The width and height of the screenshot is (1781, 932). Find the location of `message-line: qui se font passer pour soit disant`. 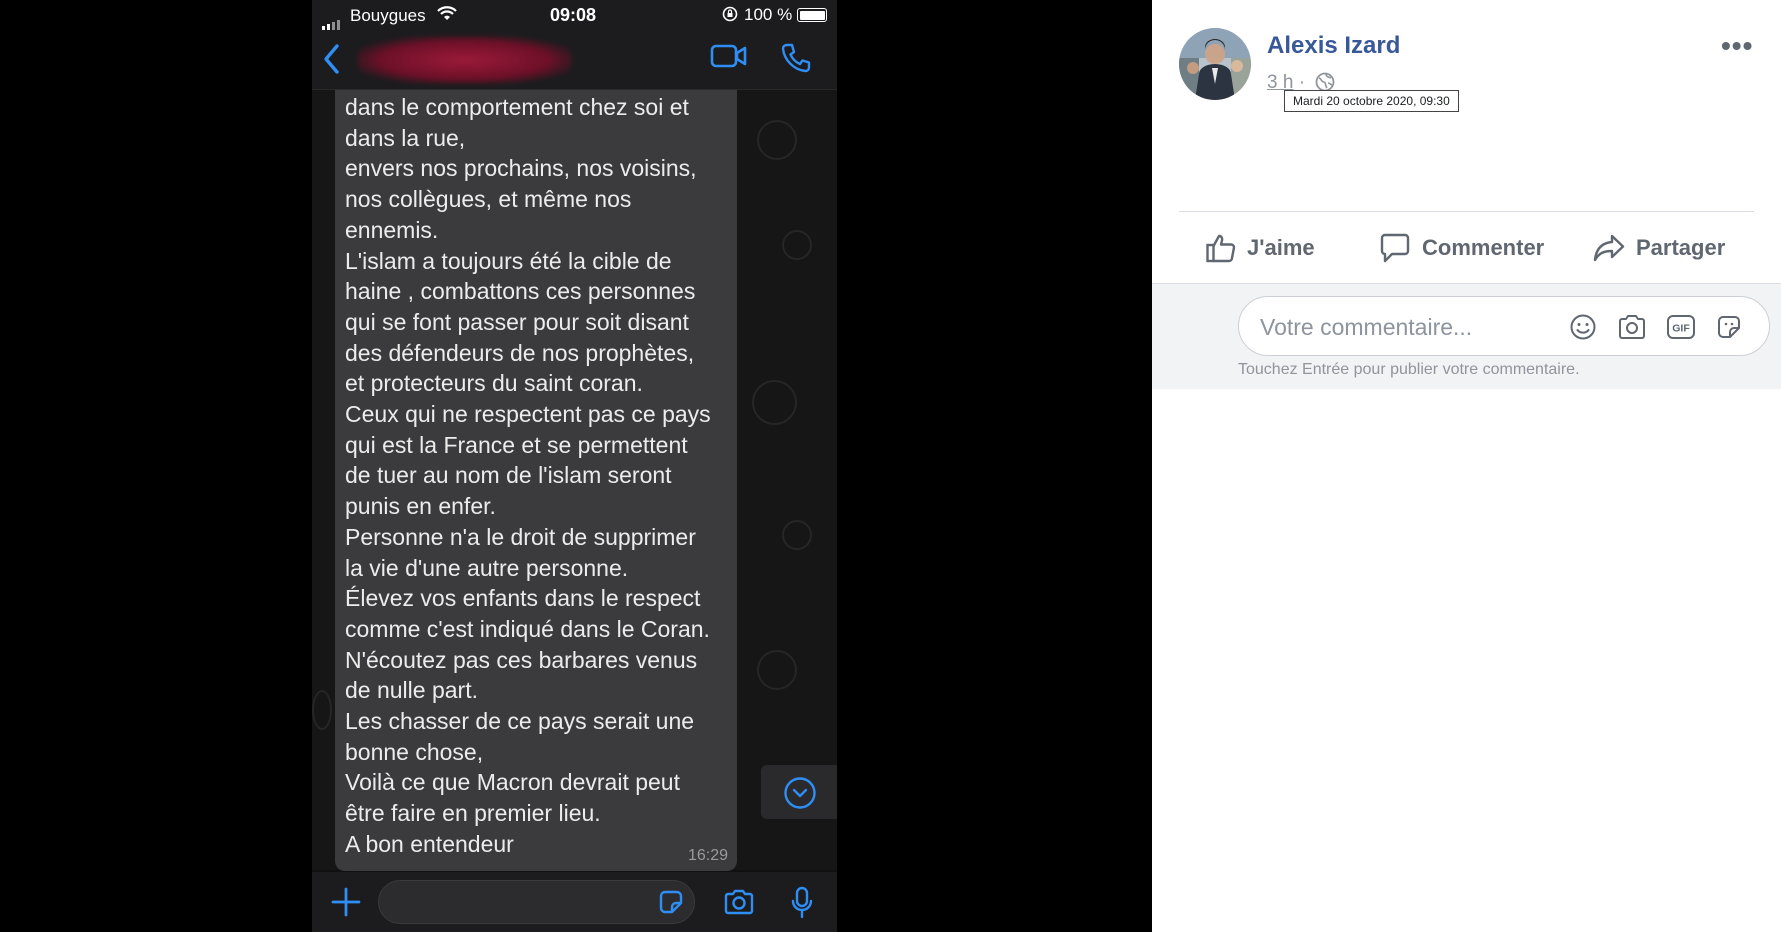

message-line: qui se font passer pour soit disant is located at coordinates (517, 321).